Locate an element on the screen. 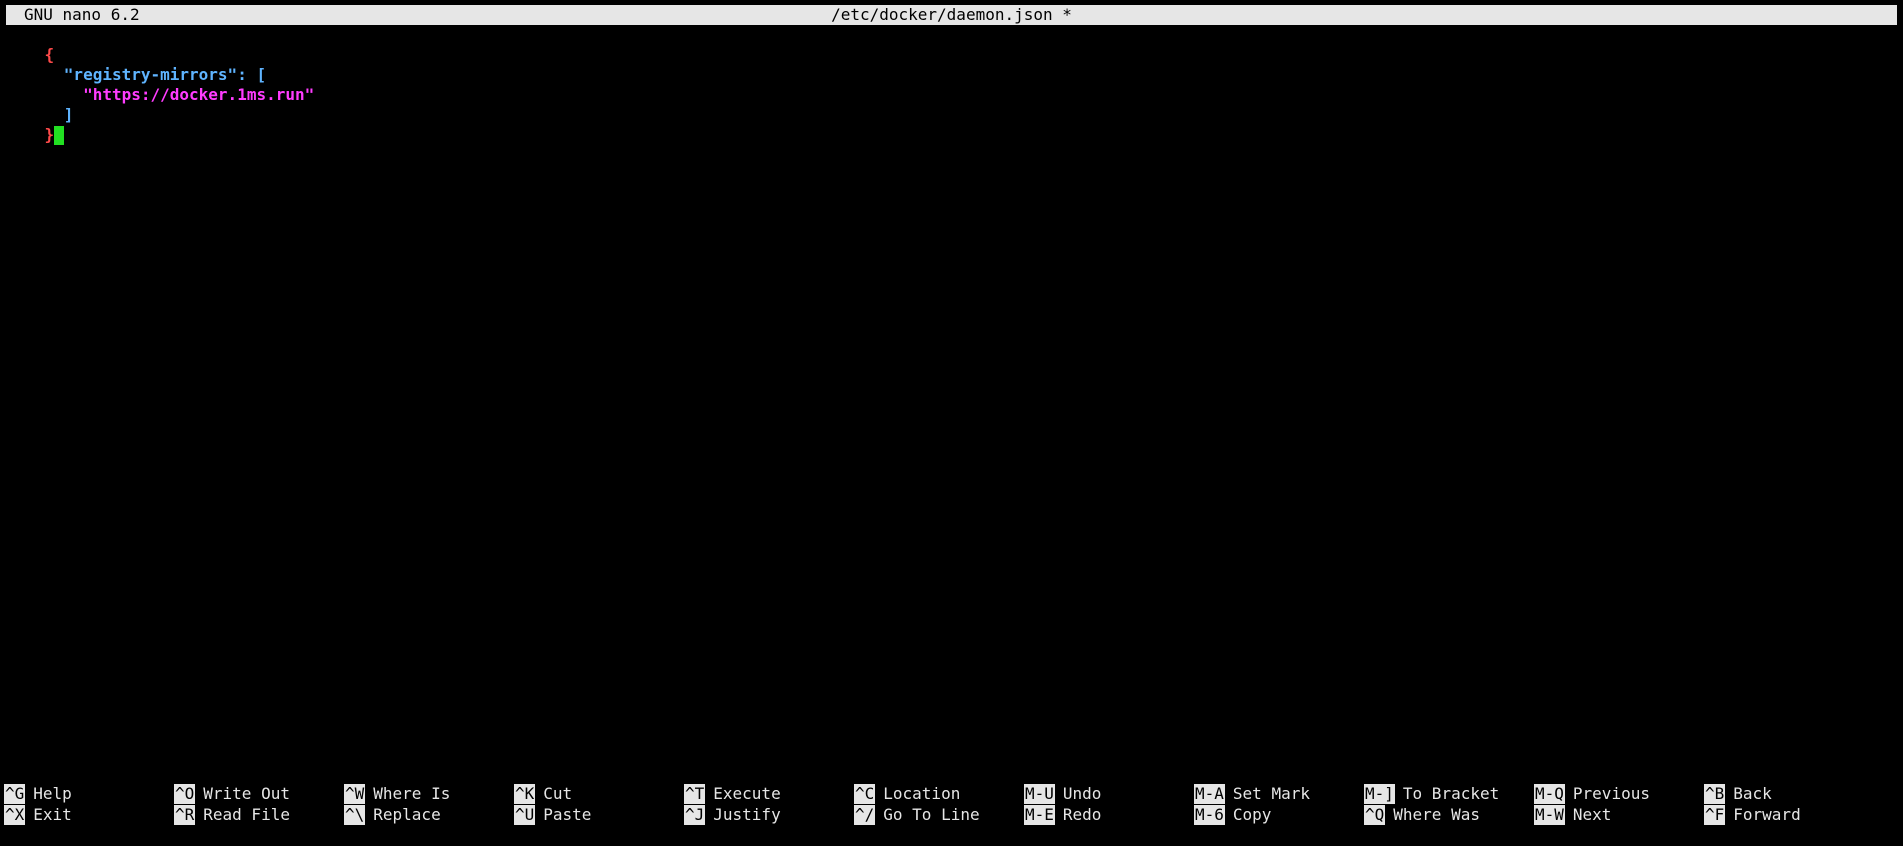  code-line-1: { is located at coordinates (30, 44).